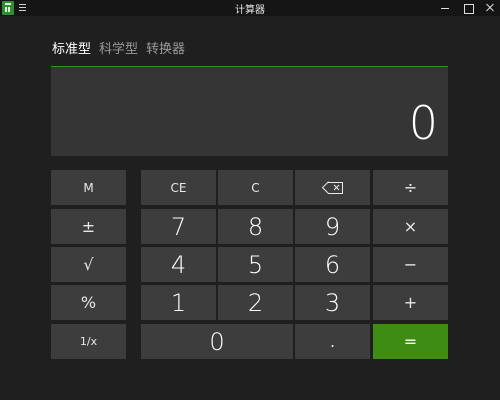 The height and width of the screenshot is (400, 500). I want to click on negate-button: ±, so click(88, 226).